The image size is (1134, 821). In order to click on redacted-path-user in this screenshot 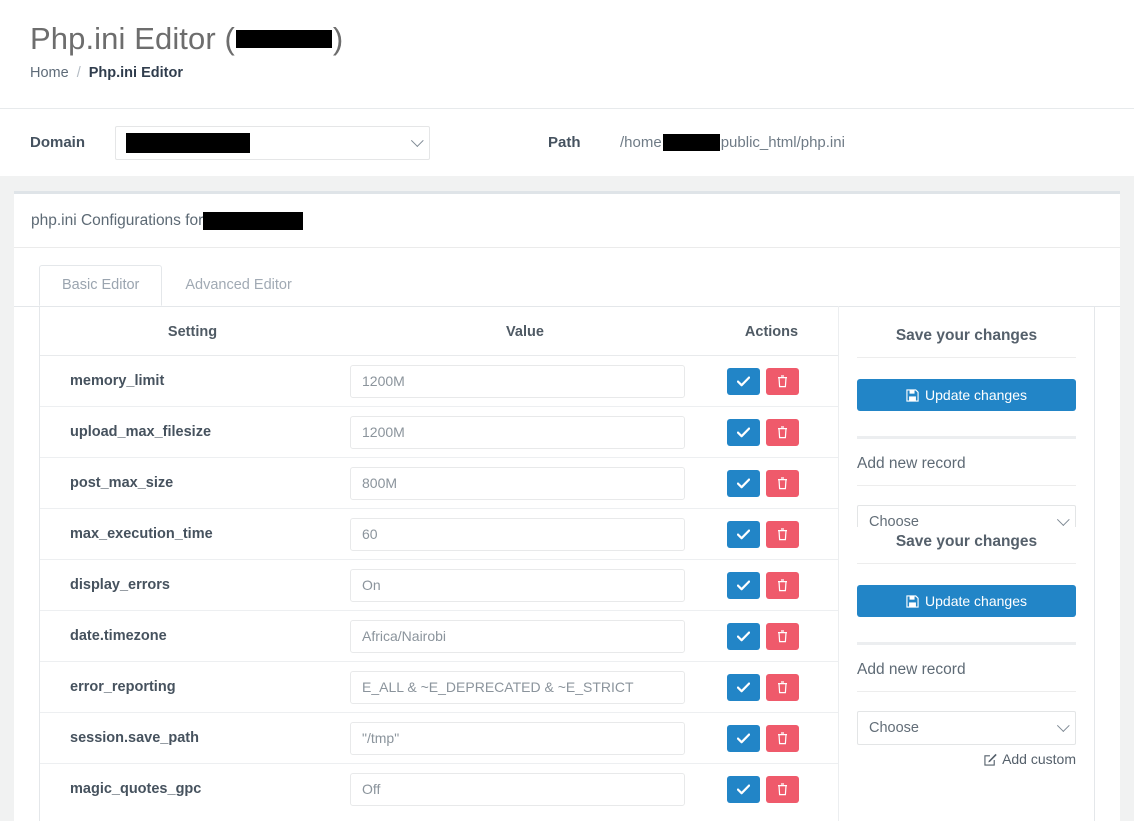, I will do `click(691, 142)`.